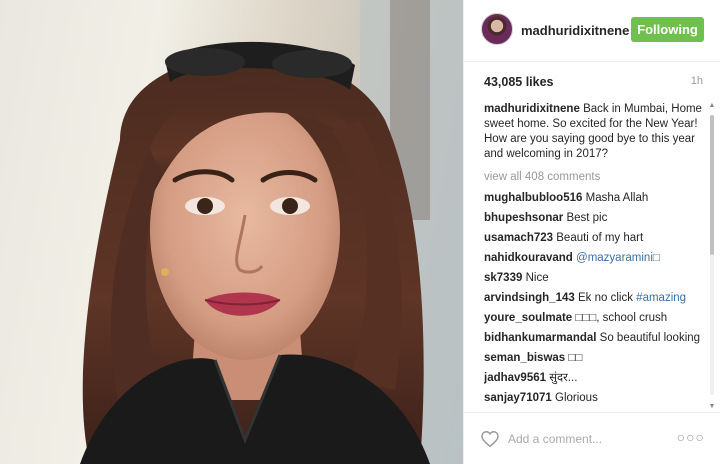 This screenshot has height=464, width=720. What do you see at coordinates (529, 298) in the screenshot?
I see `comment-username: arvindsingh_143` at bounding box center [529, 298].